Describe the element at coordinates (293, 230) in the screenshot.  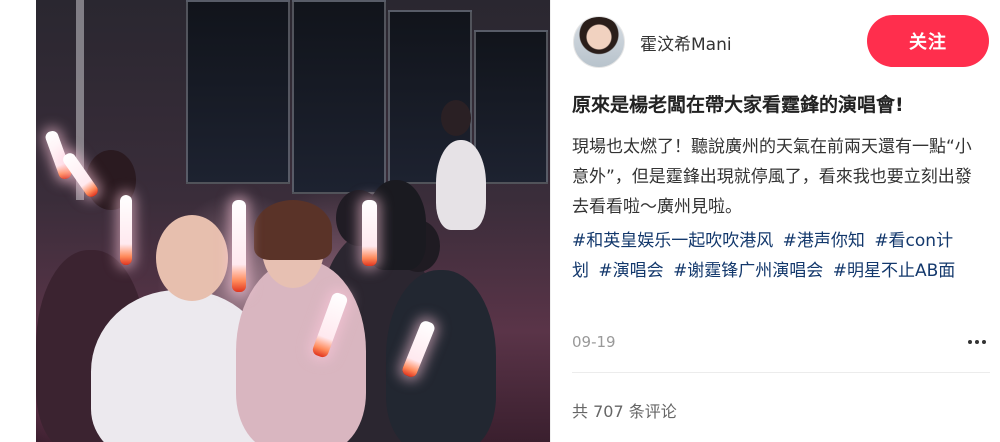
I see `woman-hair` at that location.